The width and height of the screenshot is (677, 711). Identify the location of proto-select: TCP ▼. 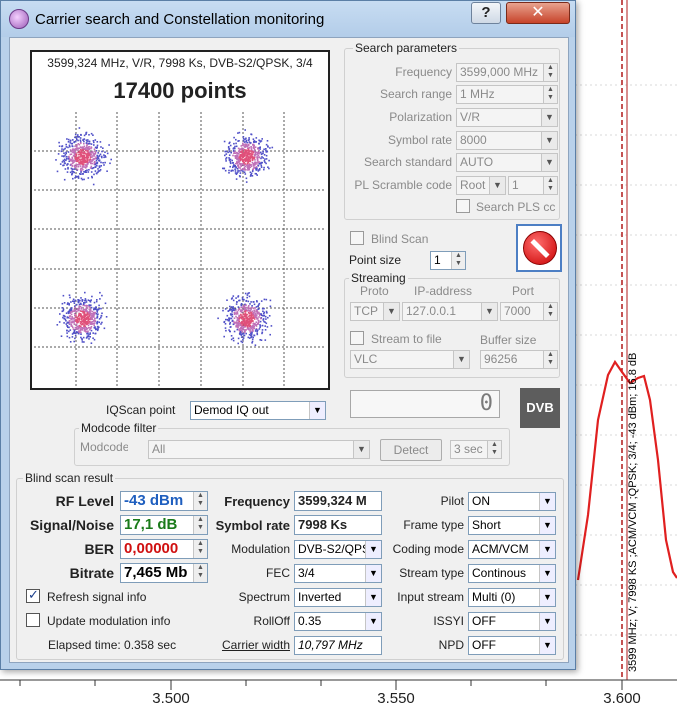
(375, 311).